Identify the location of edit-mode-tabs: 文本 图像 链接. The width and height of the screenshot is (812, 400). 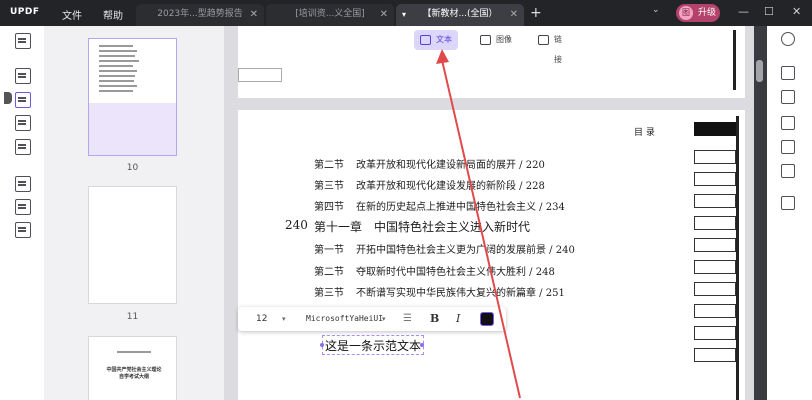
(488, 47).